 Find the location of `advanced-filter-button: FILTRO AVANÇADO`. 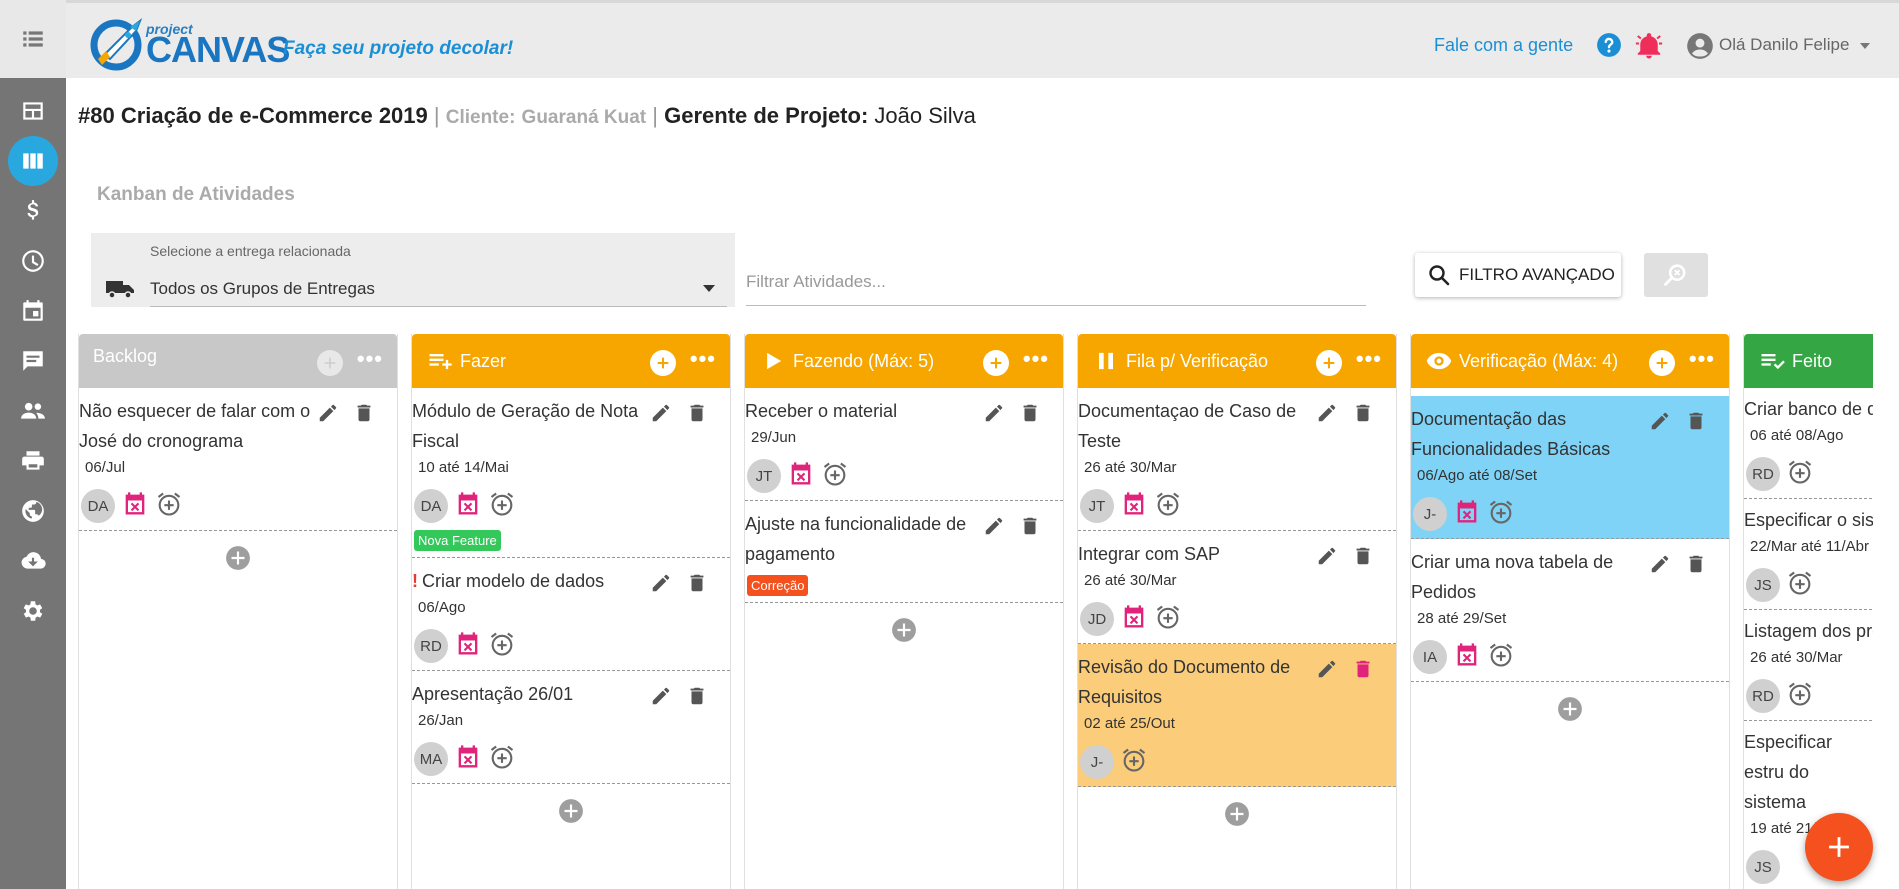

advanced-filter-button: FILTRO AVANÇADO is located at coordinates (1518, 275).